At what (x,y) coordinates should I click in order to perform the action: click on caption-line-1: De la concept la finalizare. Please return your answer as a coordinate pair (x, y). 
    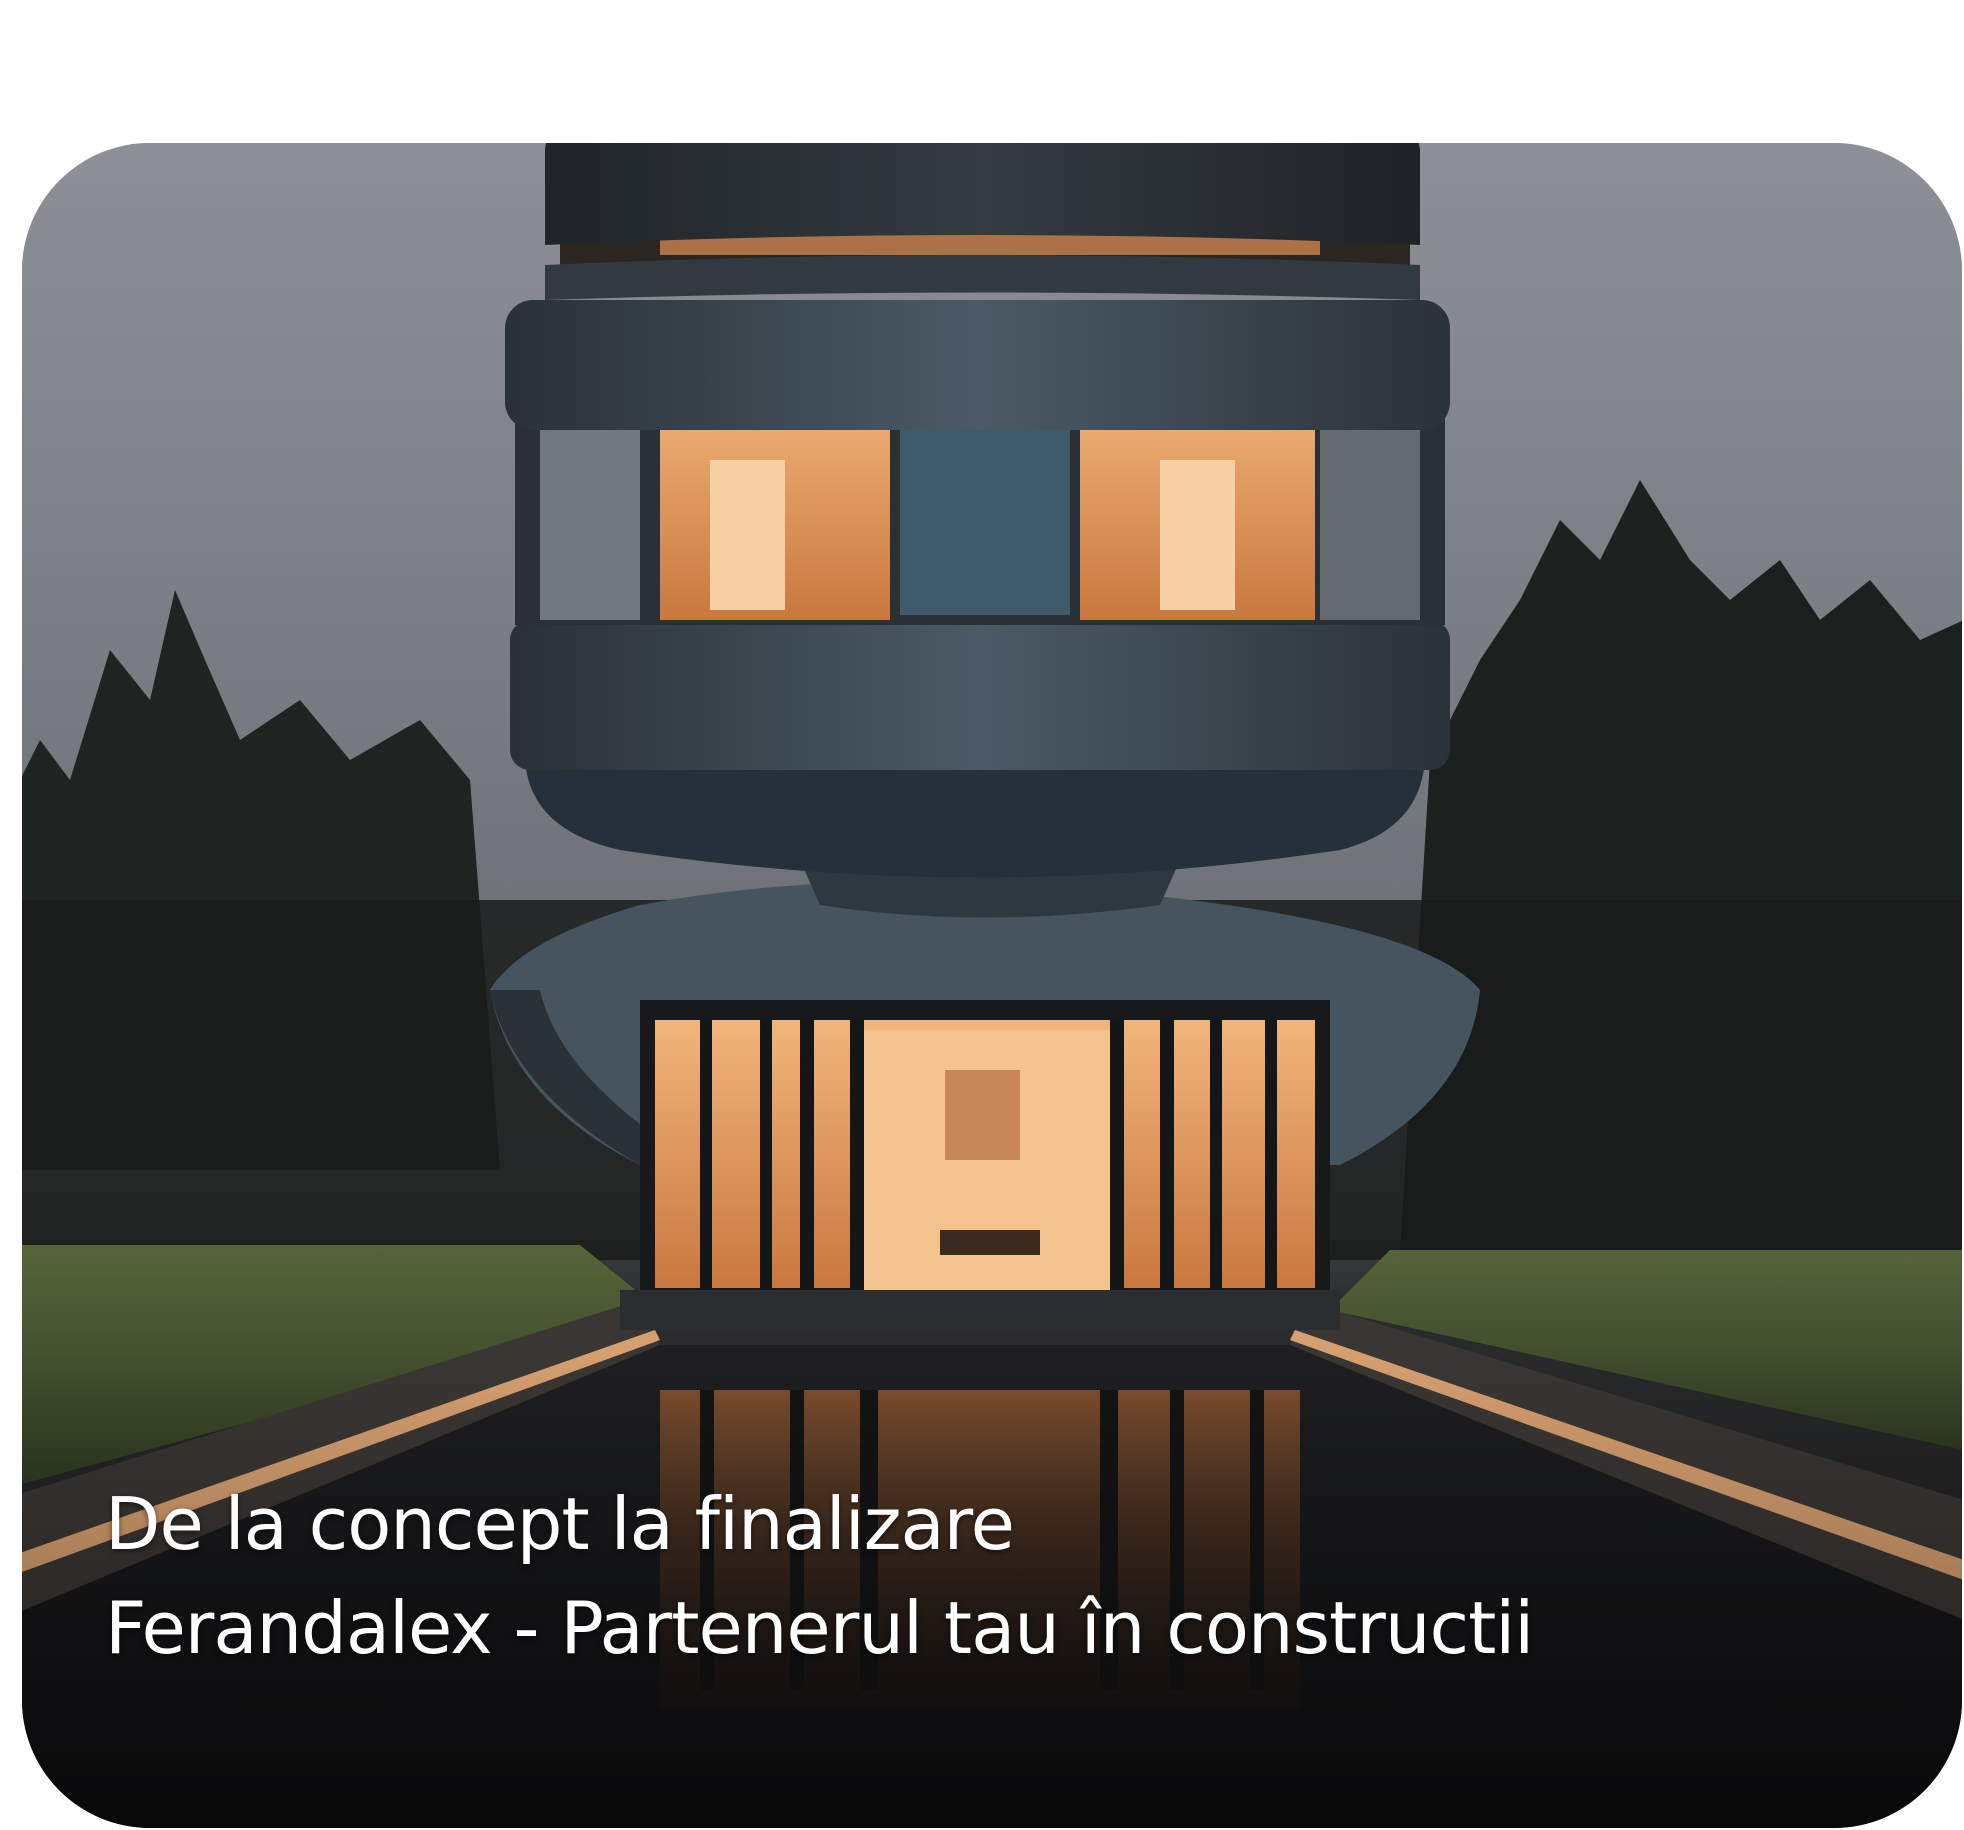
    Looking at the image, I should click on (560, 1524).